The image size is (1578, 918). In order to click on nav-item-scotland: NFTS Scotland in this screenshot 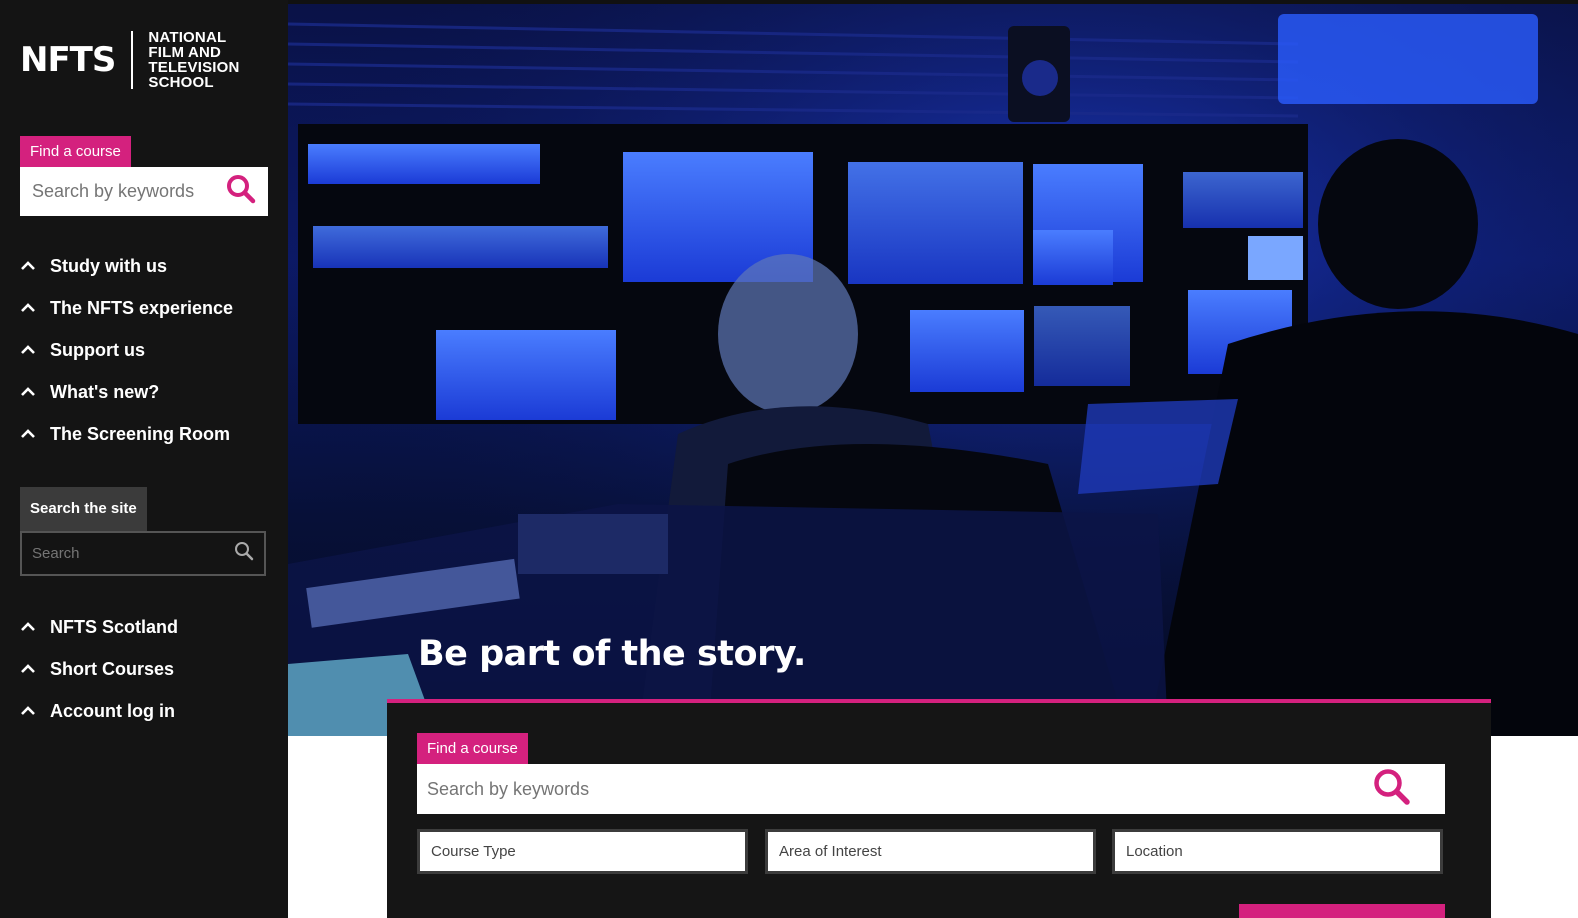, I will do `click(99, 627)`.